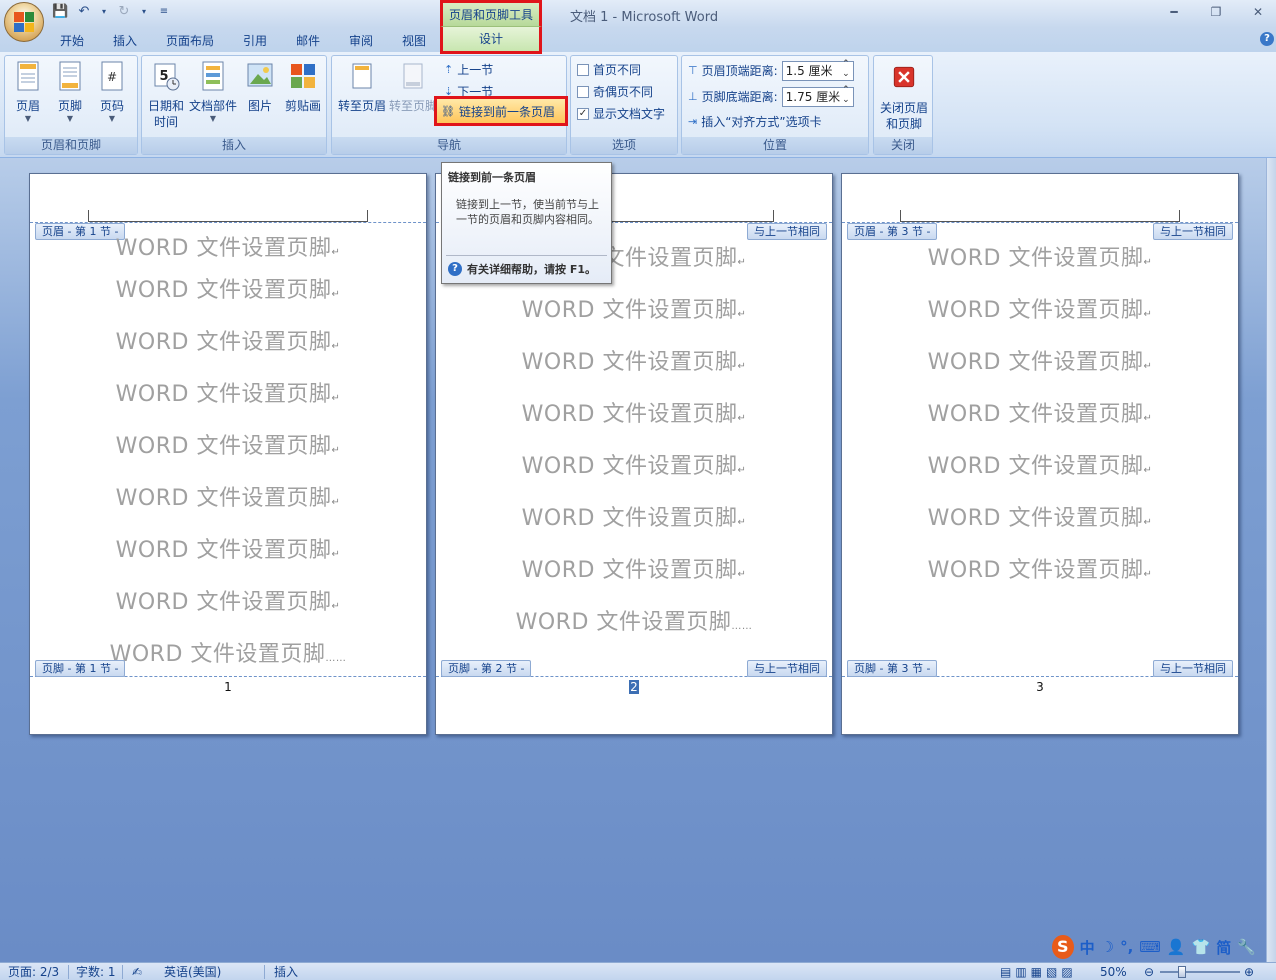 Image resolution: width=1276 pixels, height=980 pixels. What do you see at coordinates (817, 96) in the screenshot?
I see `footer-from-bottom-spinner: 1.75 厘米` at bounding box center [817, 96].